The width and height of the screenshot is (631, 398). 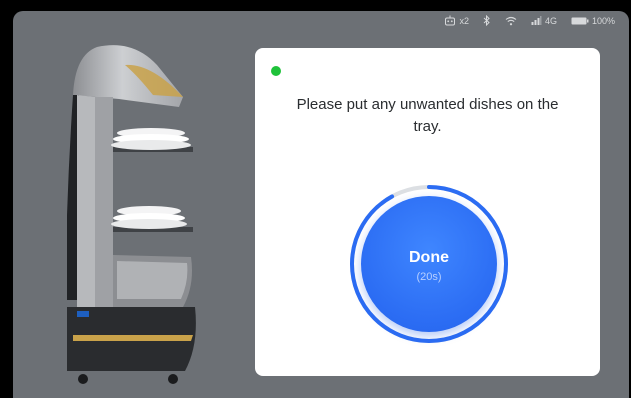 What do you see at coordinates (450, 20) in the screenshot?
I see `robot-icon` at bounding box center [450, 20].